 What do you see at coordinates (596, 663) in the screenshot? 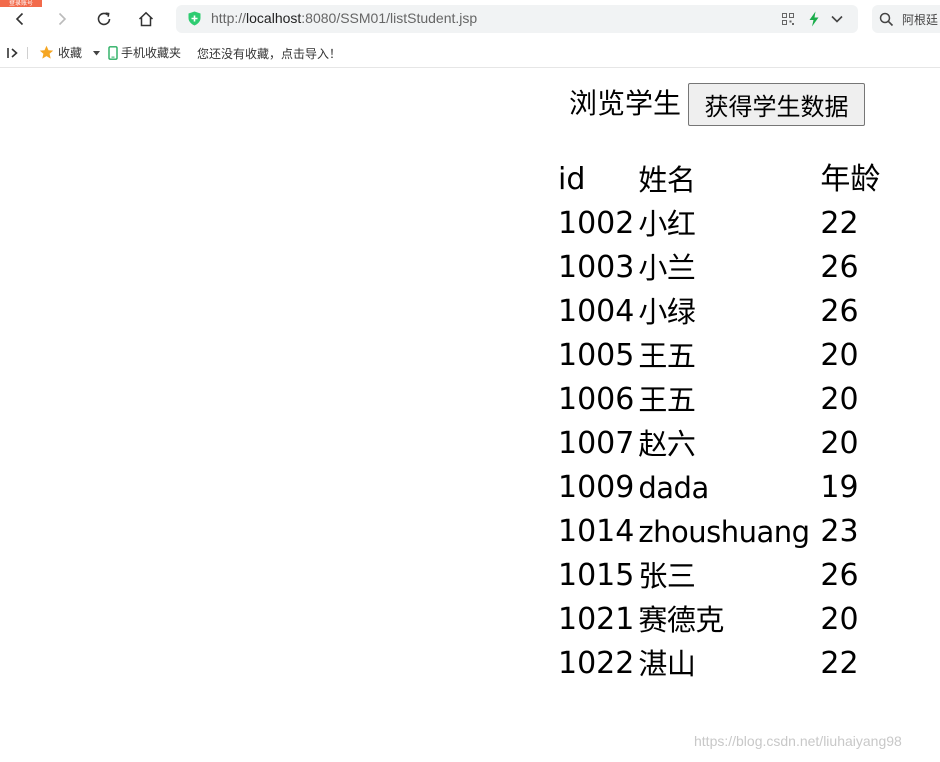
I see `cell-id: 1022` at bounding box center [596, 663].